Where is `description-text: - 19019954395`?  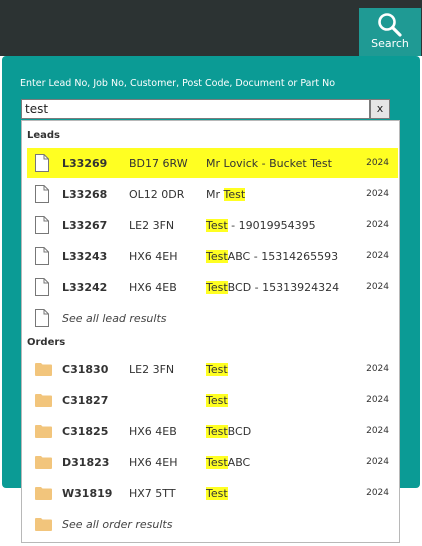
description-text: - 19019954395 is located at coordinates (271, 225).